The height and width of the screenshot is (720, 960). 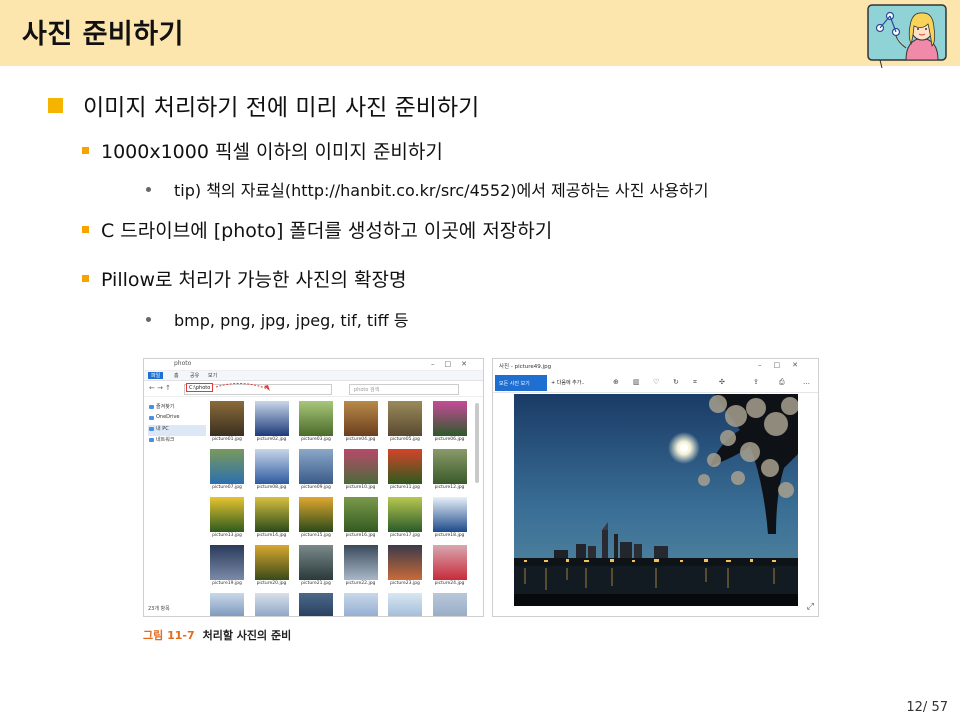 What do you see at coordinates (271, 517) in the screenshot?
I see `thumbnail-item: picture14.jpg` at bounding box center [271, 517].